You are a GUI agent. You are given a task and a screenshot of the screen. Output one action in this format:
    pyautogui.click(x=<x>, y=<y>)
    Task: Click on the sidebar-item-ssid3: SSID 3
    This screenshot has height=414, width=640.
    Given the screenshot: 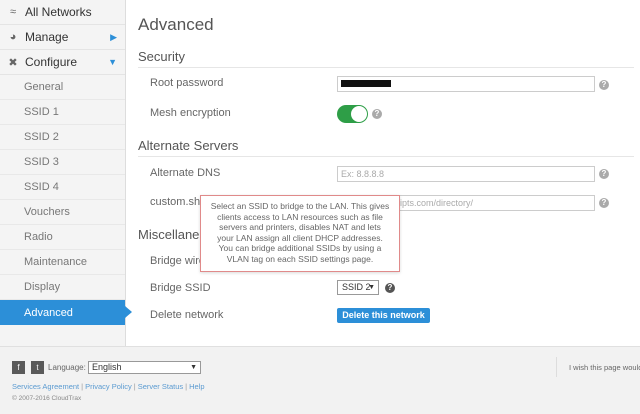 What is the action you would take?
    pyautogui.click(x=62, y=162)
    